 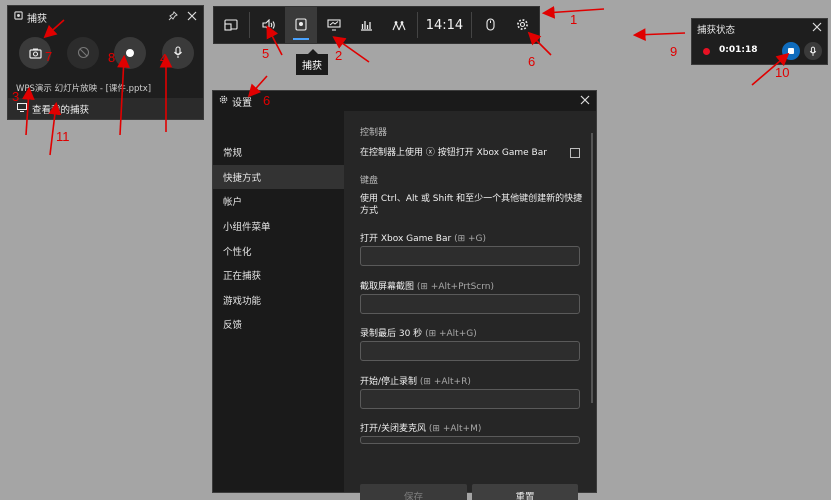 What do you see at coordinates (574, 19) in the screenshot?
I see `annotation-label: 1` at bounding box center [574, 19].